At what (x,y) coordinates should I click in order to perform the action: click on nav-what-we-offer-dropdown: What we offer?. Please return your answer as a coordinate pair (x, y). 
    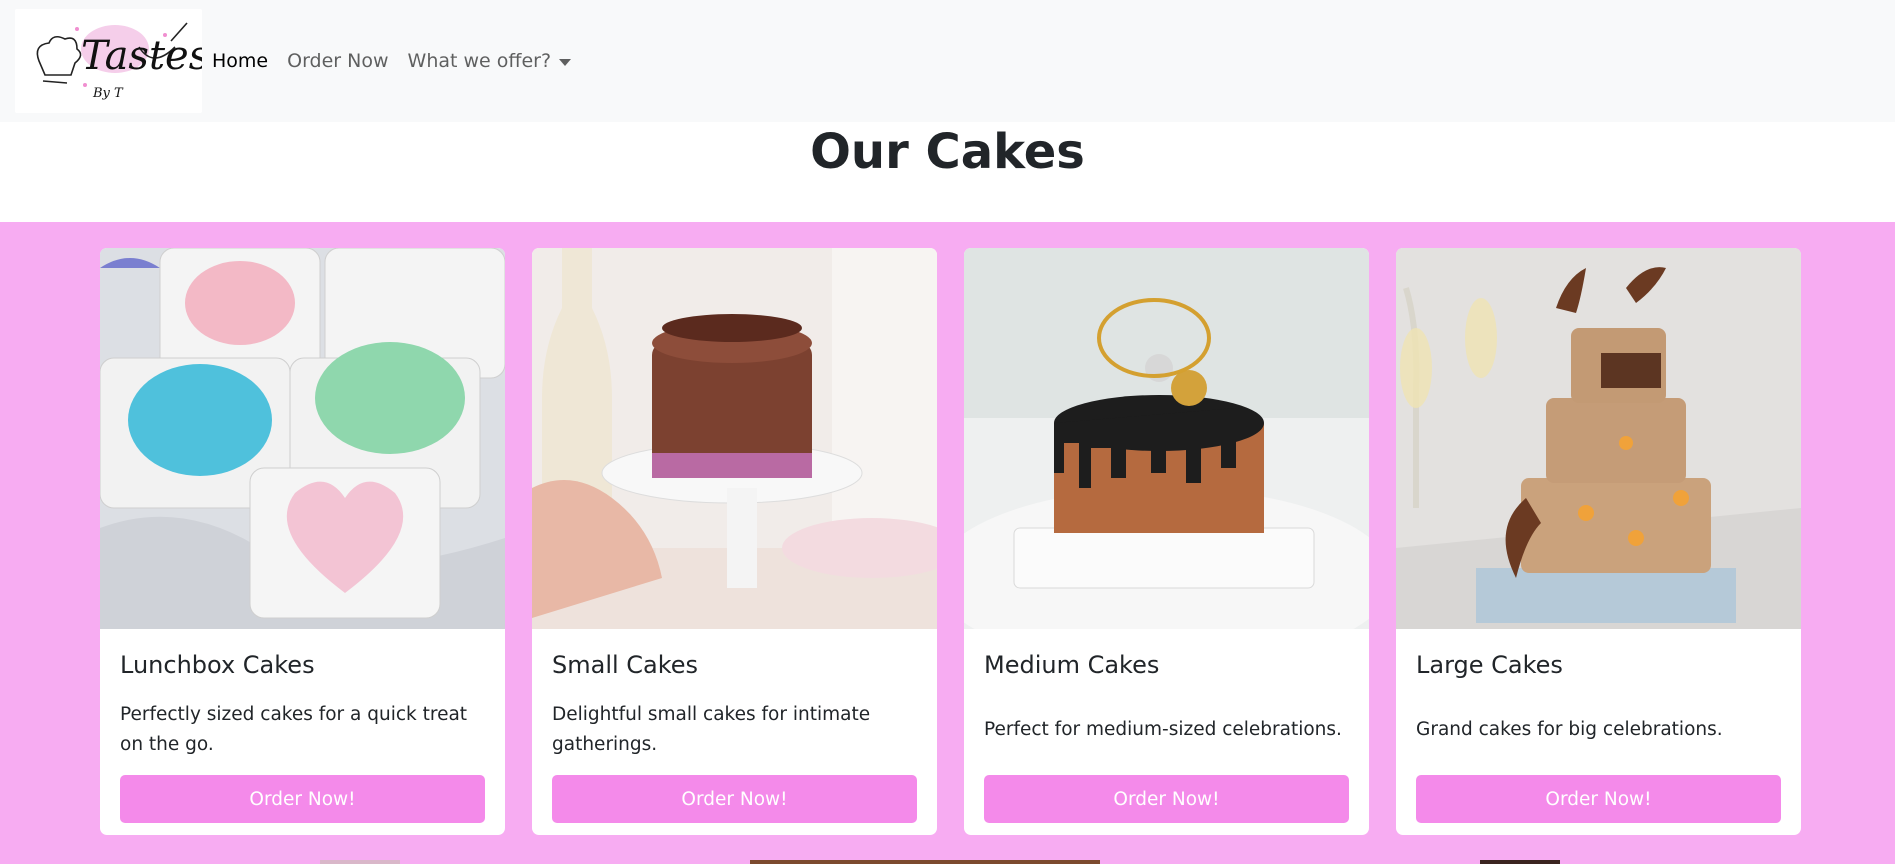
    Looking at the image, I should click on (490, 61).